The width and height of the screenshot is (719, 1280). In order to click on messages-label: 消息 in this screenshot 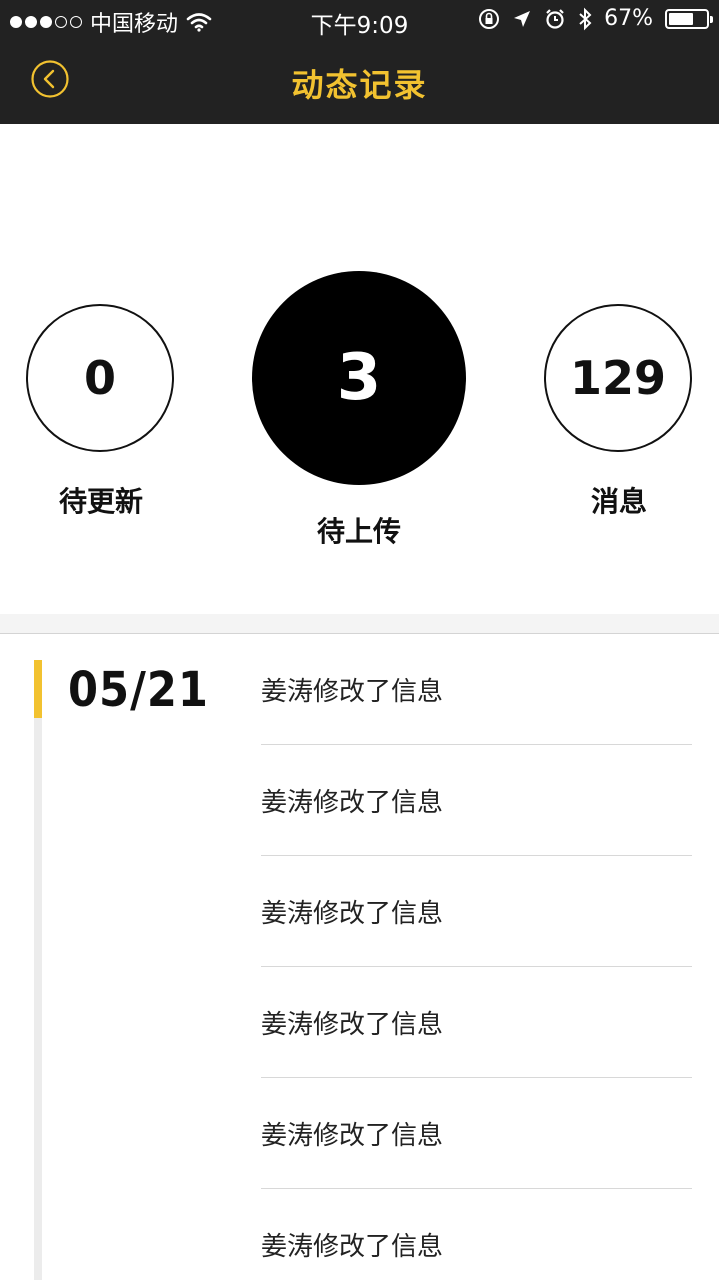, I will do `click(618, 501)`.